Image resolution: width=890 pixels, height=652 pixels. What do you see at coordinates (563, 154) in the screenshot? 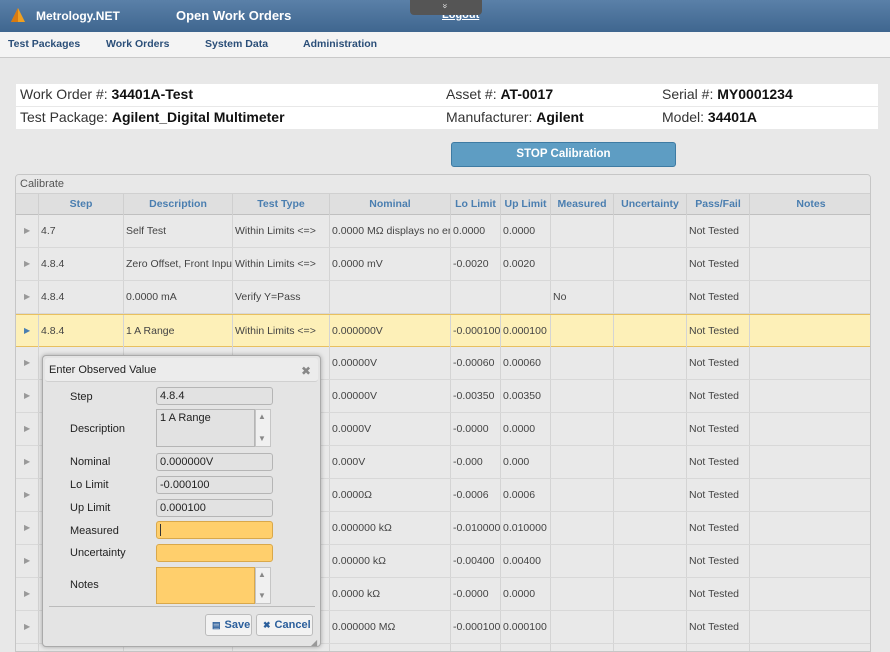
I see `stop-calibration-button: STOP Calibration` at bounding box center [563, 154].